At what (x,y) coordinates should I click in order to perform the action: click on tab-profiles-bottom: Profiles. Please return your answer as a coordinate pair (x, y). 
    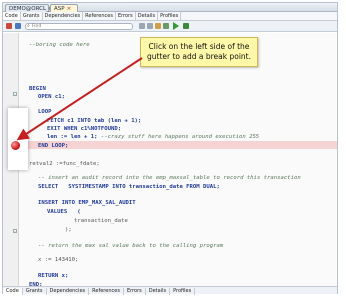
    Looking at the image, I should click on (183, 291).